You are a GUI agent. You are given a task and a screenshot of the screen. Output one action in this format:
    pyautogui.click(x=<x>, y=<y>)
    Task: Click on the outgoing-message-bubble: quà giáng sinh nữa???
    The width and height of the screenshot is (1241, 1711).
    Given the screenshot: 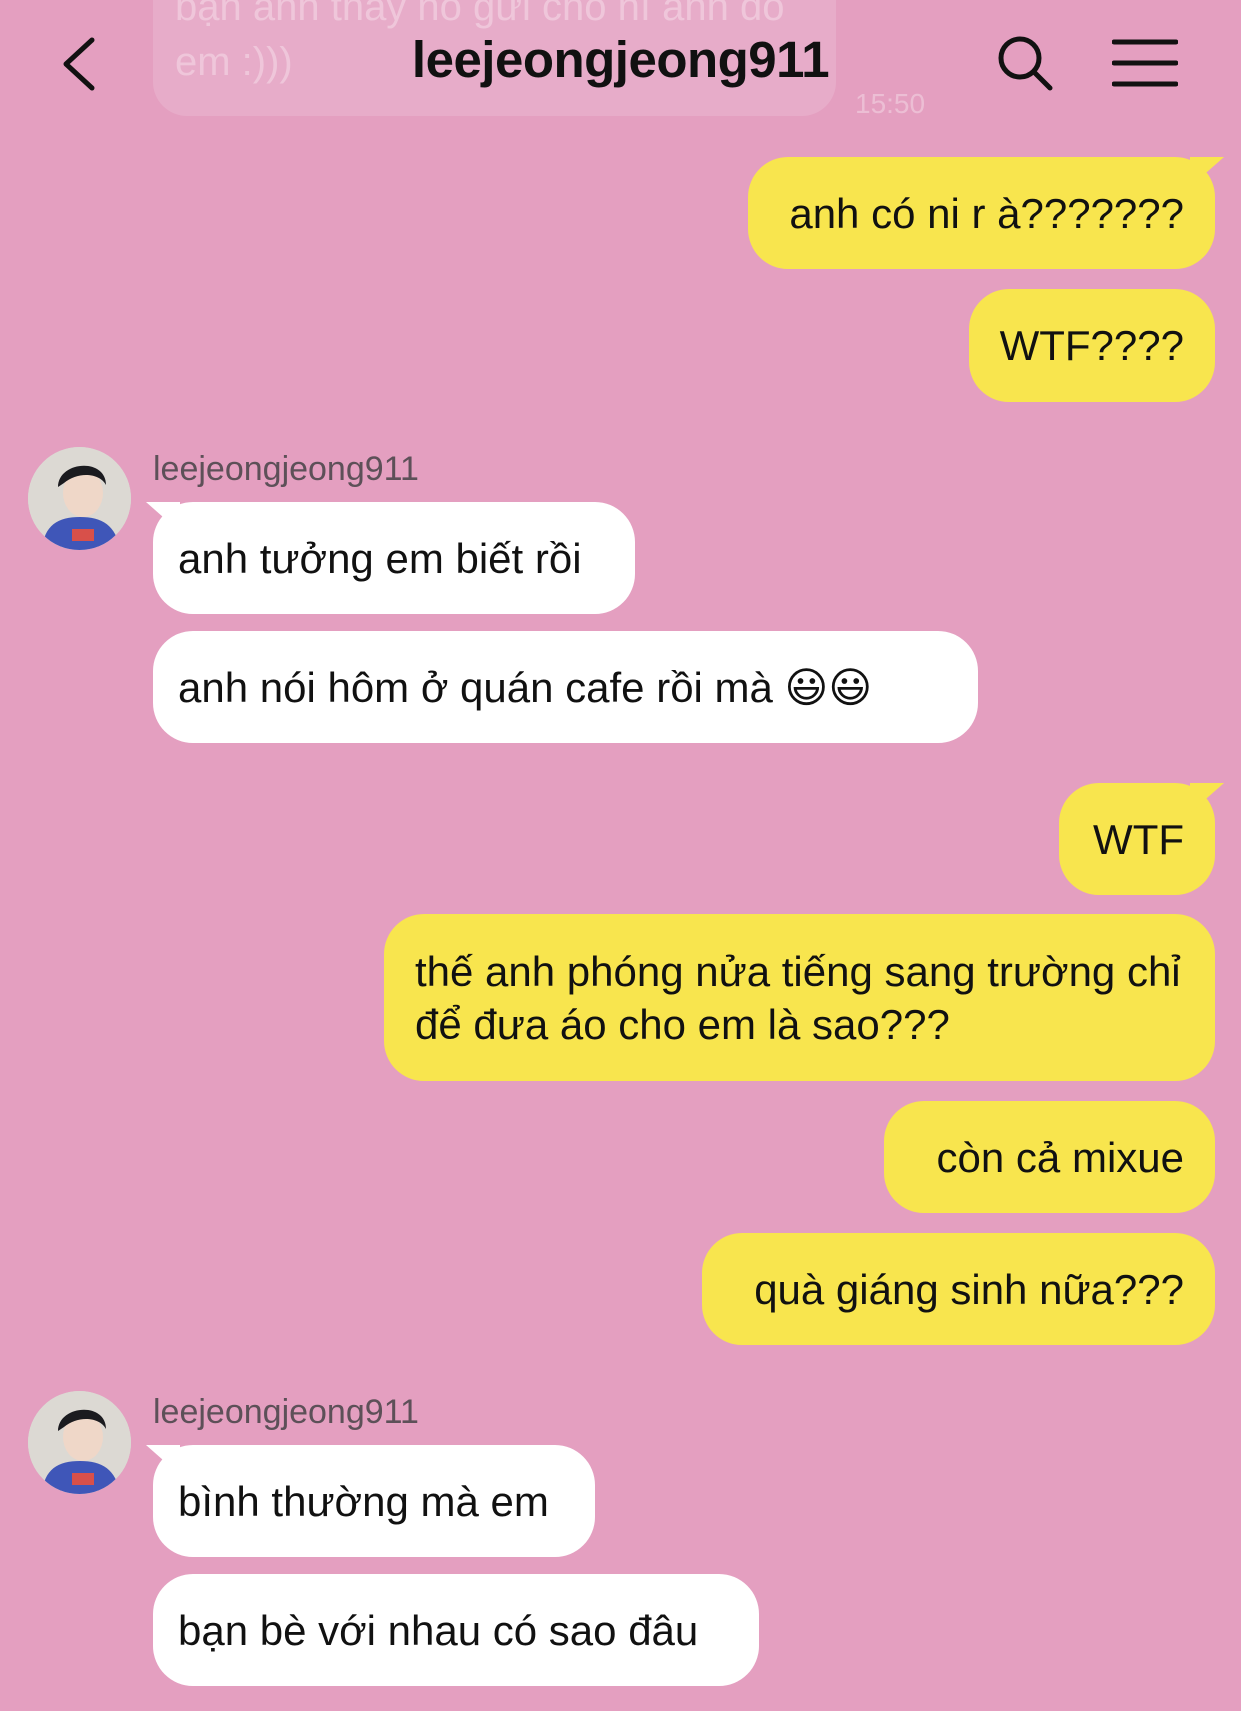 What is the action you would take?
    pyautogui.click(x=958, y=1289)
    